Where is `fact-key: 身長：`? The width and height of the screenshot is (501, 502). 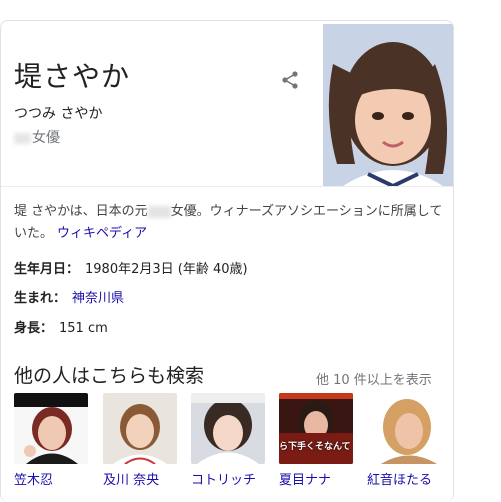 fact-key: 身長： is located at coordinates (34, 328).